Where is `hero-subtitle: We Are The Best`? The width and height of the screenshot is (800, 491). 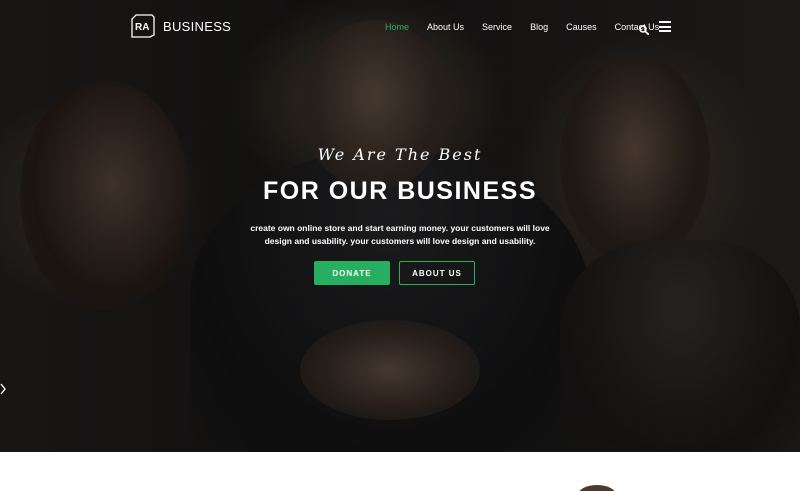
hero-subtitle: We Are The Best is located at coordinates (400, 154).